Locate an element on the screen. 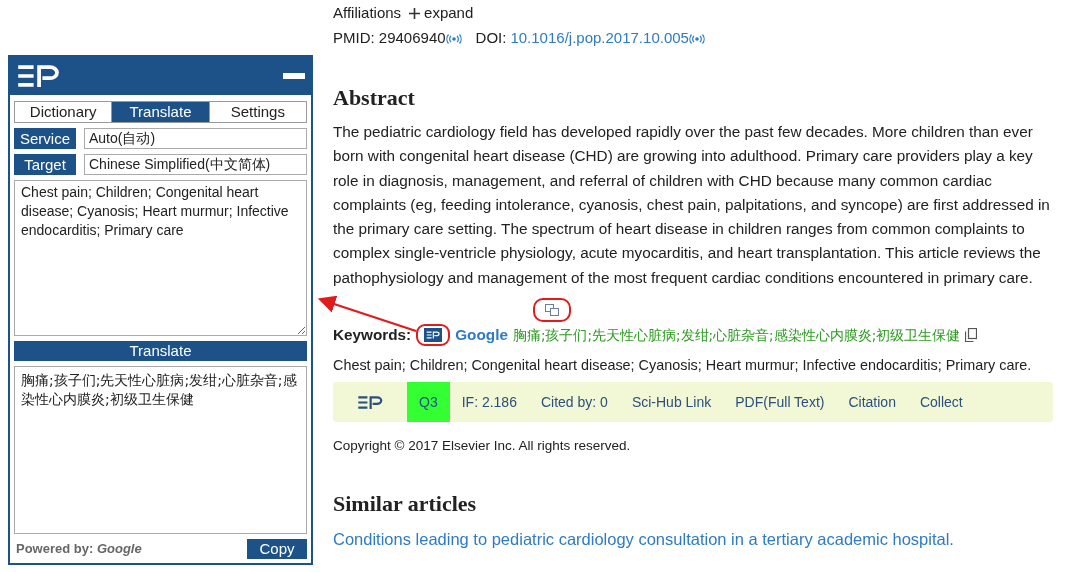  metric-text: Cited by: 0 is located at coordinates (574, 402).